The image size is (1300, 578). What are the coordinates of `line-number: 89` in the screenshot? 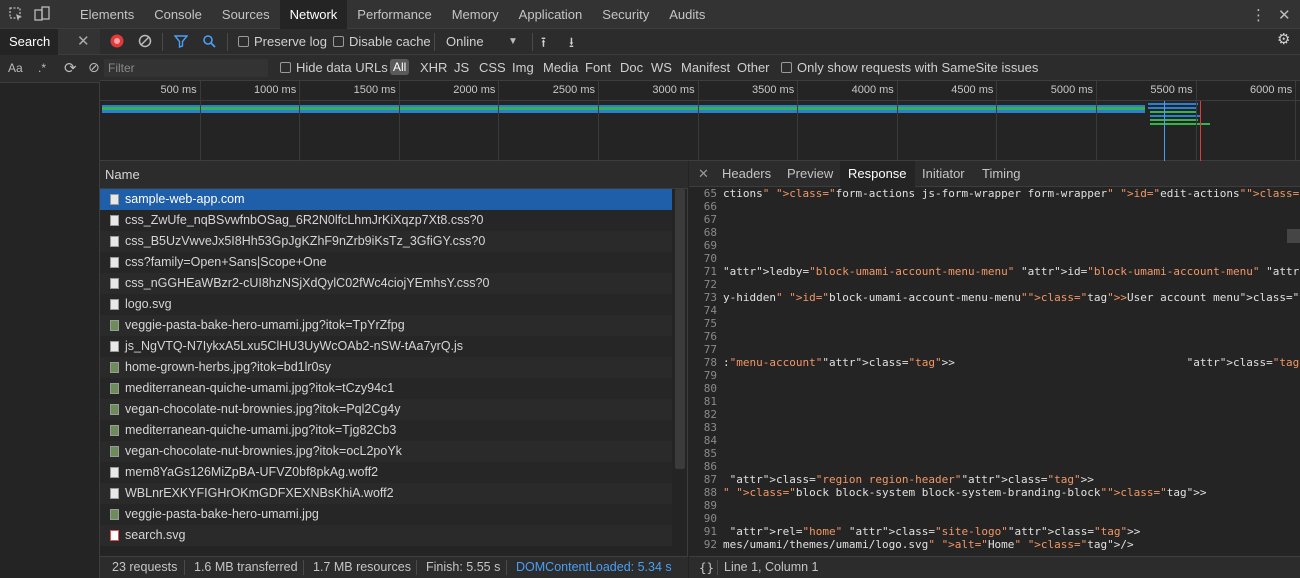 It's located at (710, 505).